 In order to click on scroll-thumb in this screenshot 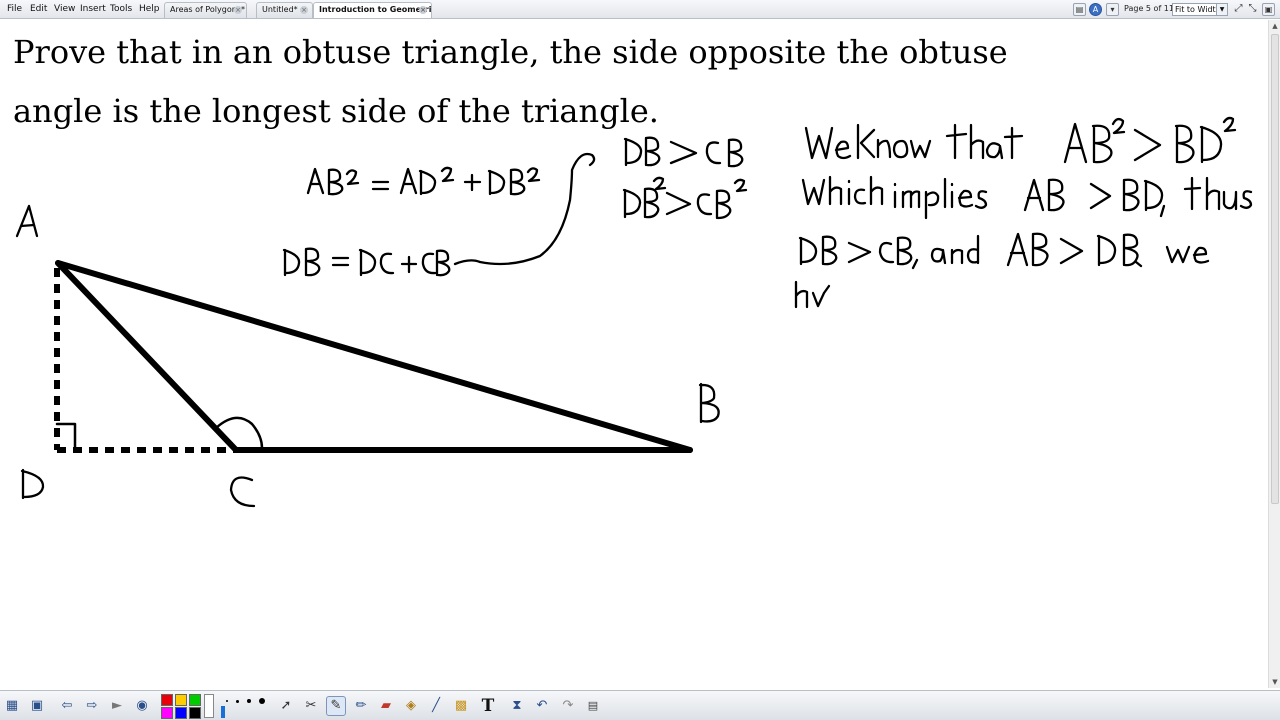, I will do `click(1275, 269)`.